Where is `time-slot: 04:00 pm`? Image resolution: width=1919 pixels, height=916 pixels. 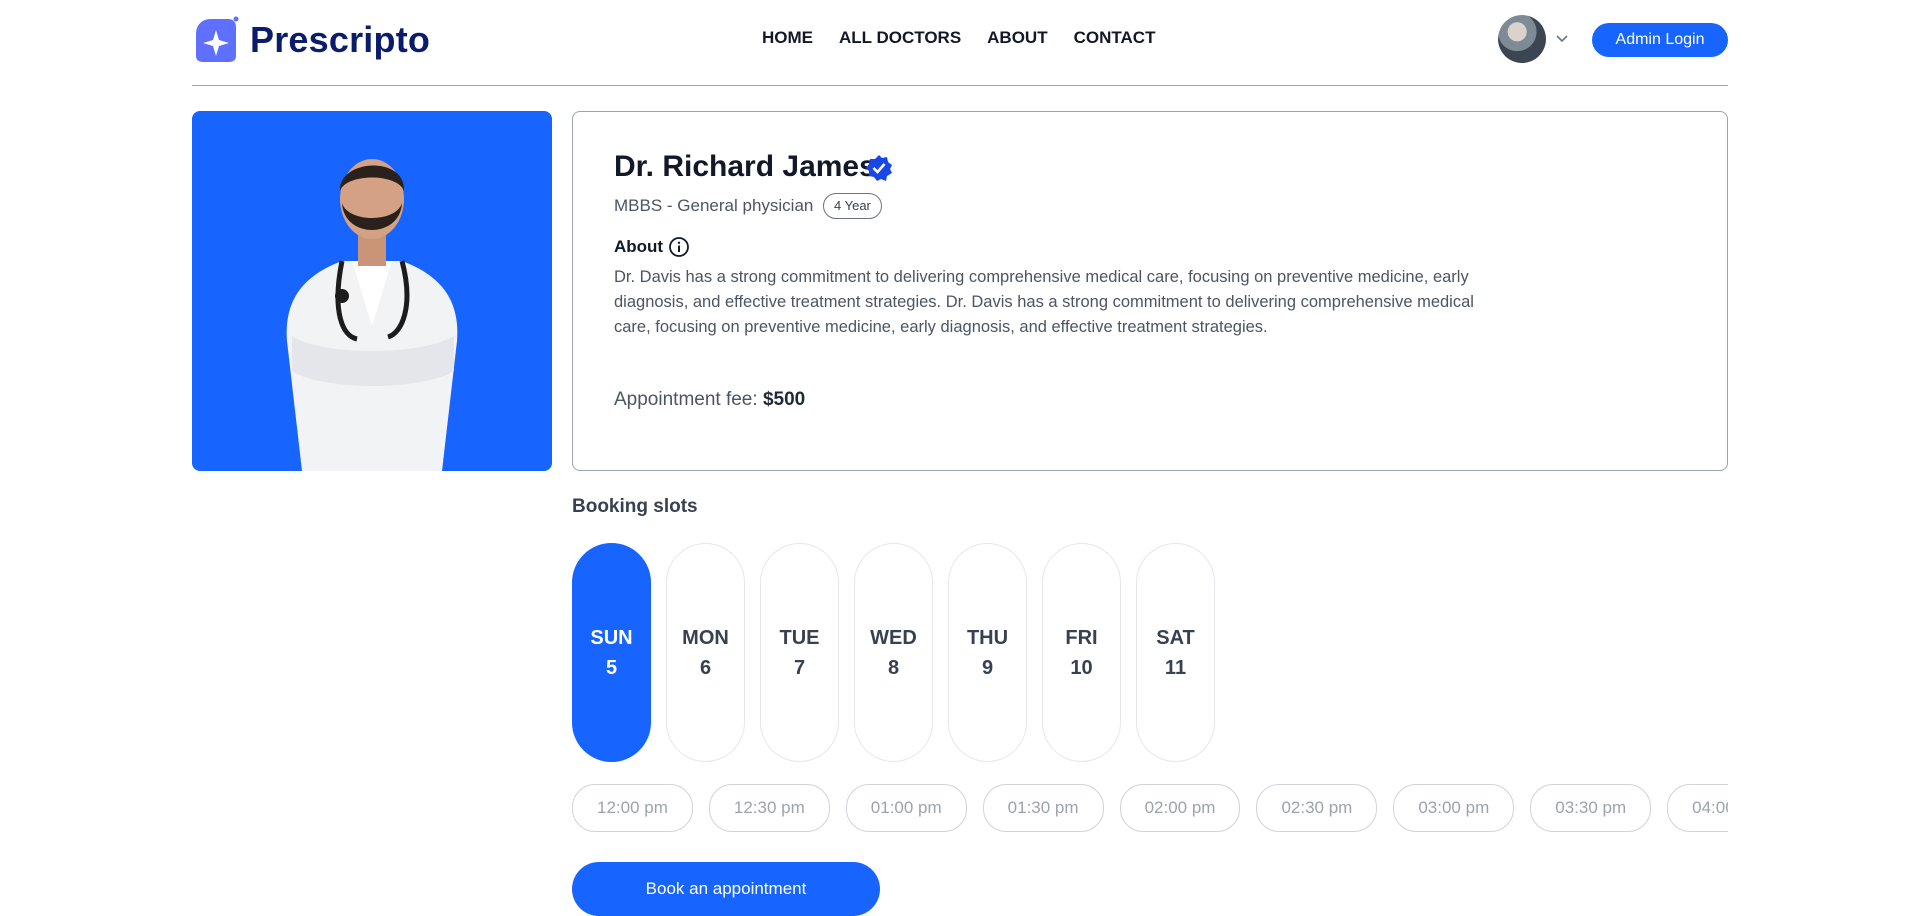 time-slot: 04:00 pm is located at coordinates (1697, 808).